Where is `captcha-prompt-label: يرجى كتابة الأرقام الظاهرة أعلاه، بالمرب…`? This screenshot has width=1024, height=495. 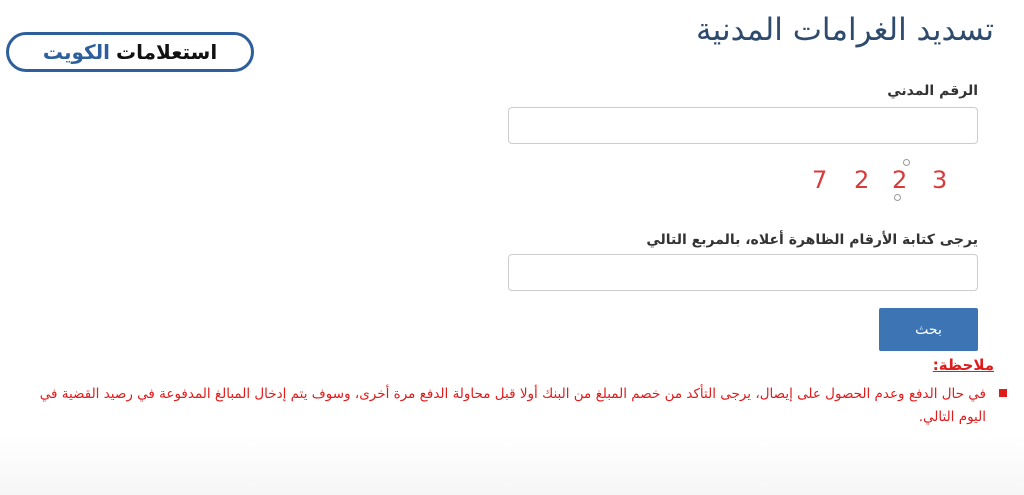
captcha-prompt-label: يرجى كتابة الأرقام الظاهرة أعلاه، بالمرب… is located at coordinates (812, 240).